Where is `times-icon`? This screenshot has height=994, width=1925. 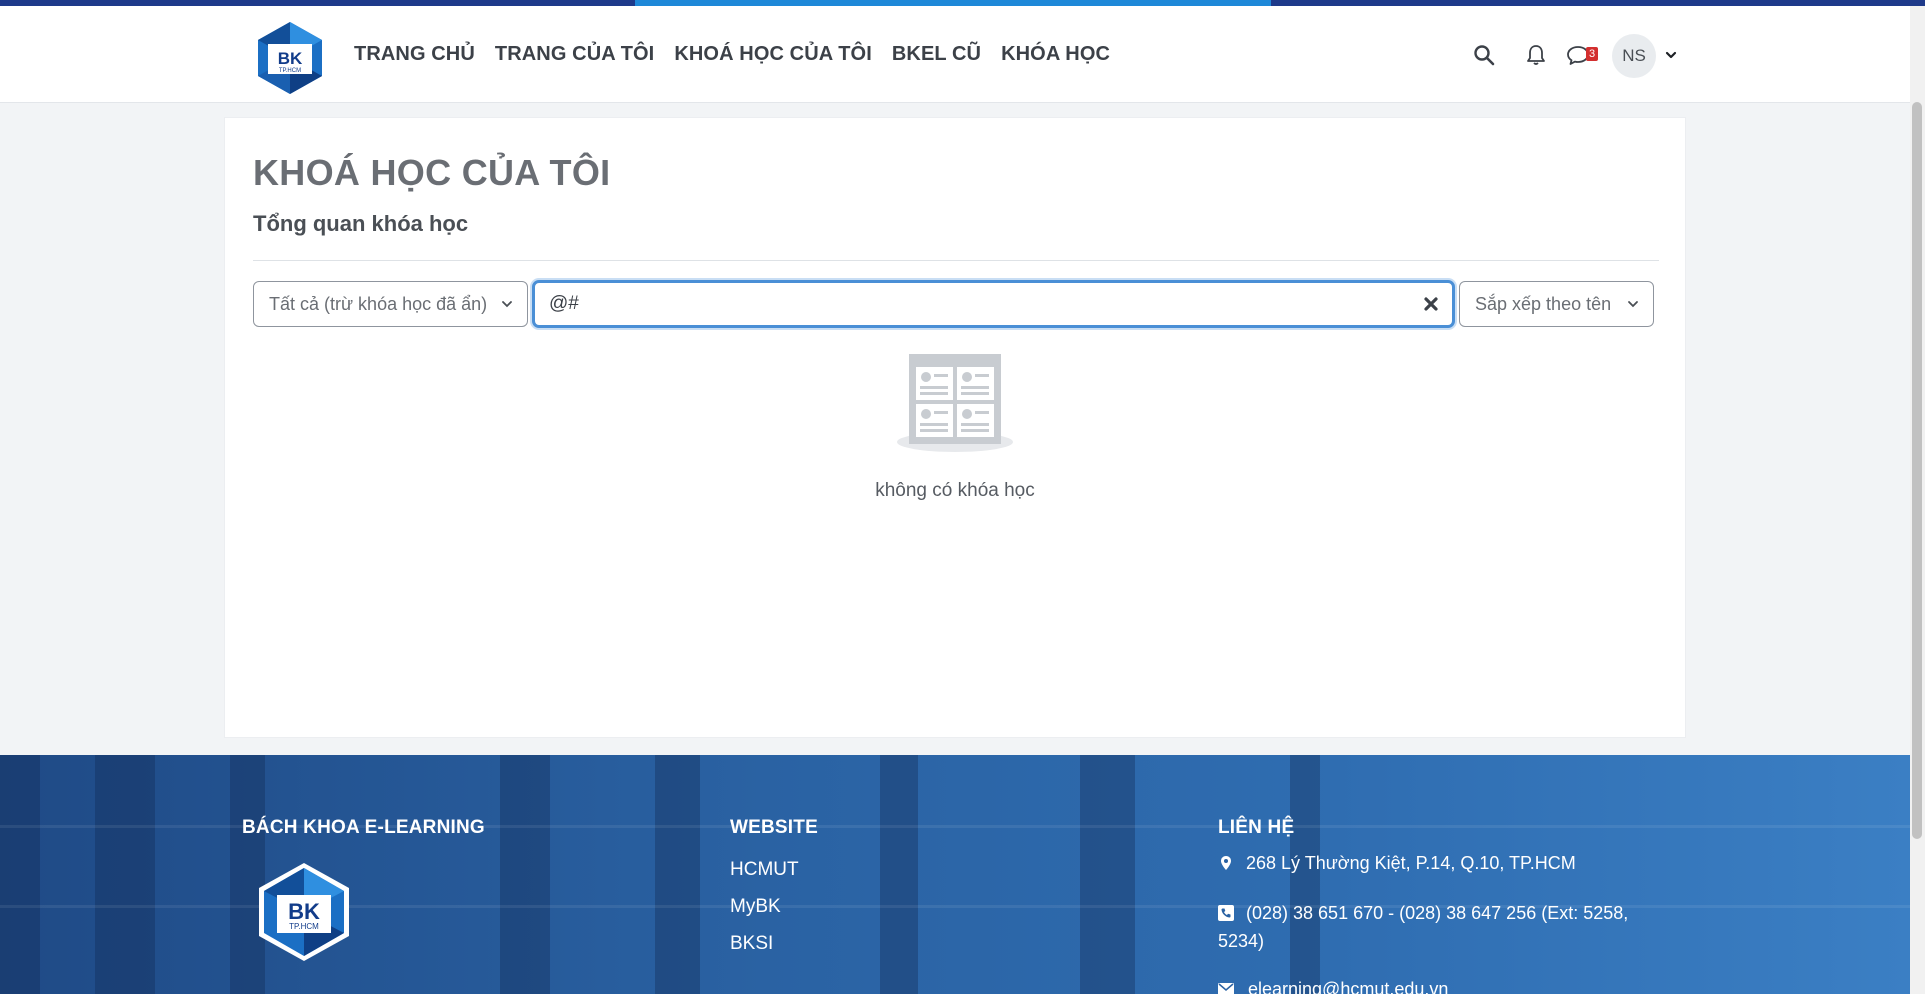 times-icon is located at coordinates (1431, 304).